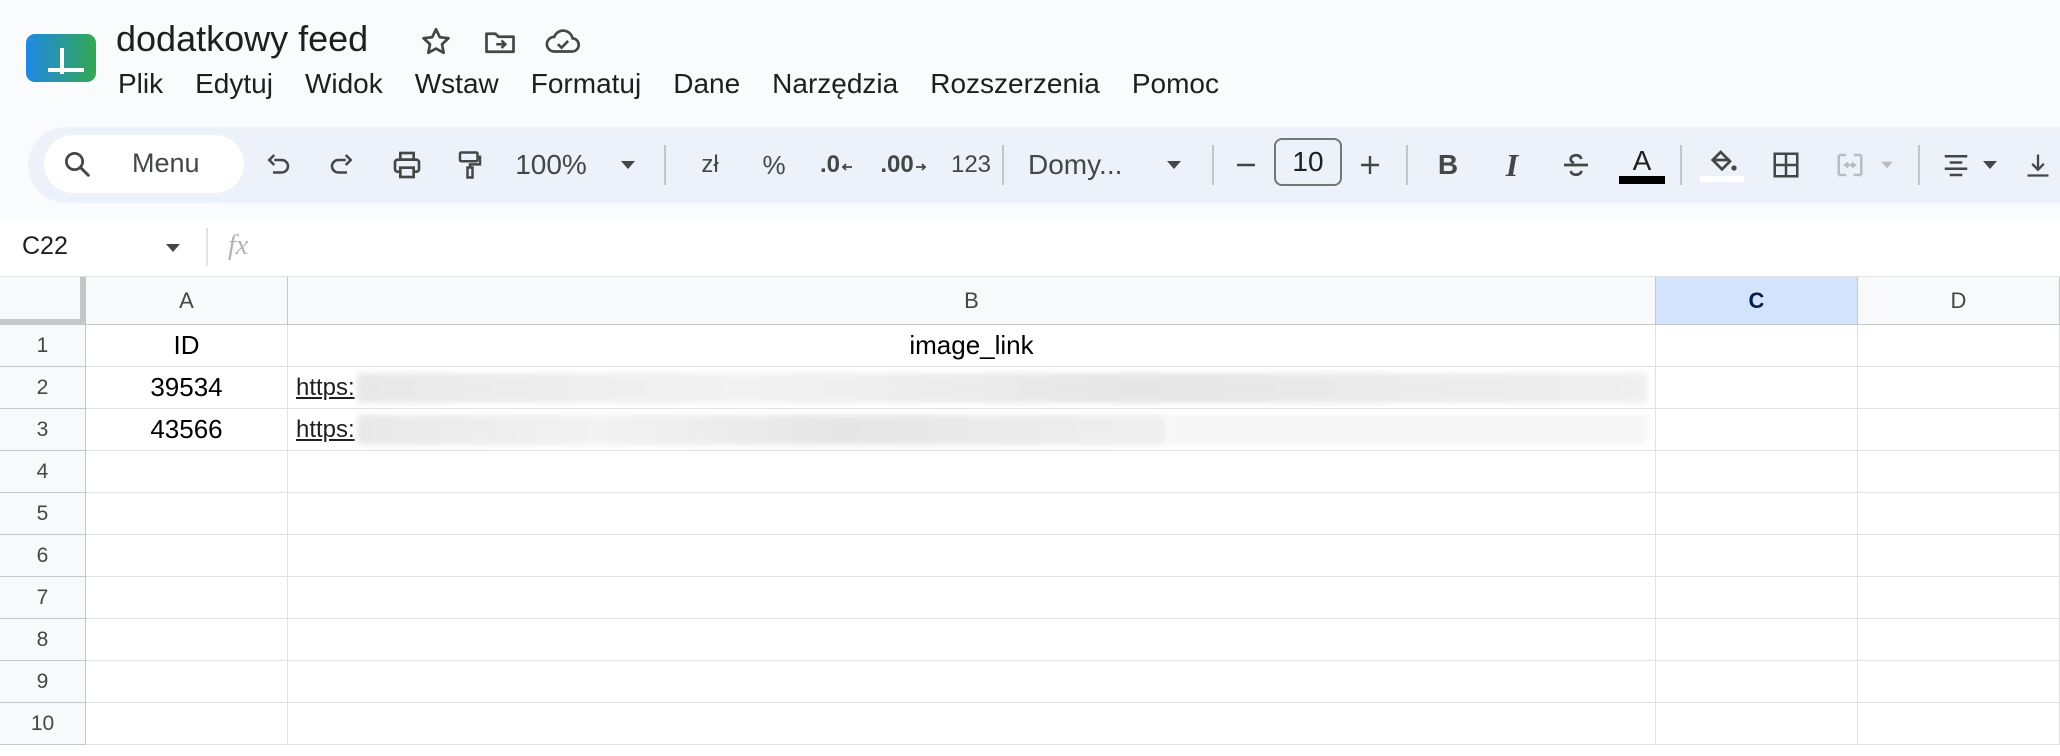 The image size is (2060, 756). I want to click on menu-data: Dane, so click(706, 84).